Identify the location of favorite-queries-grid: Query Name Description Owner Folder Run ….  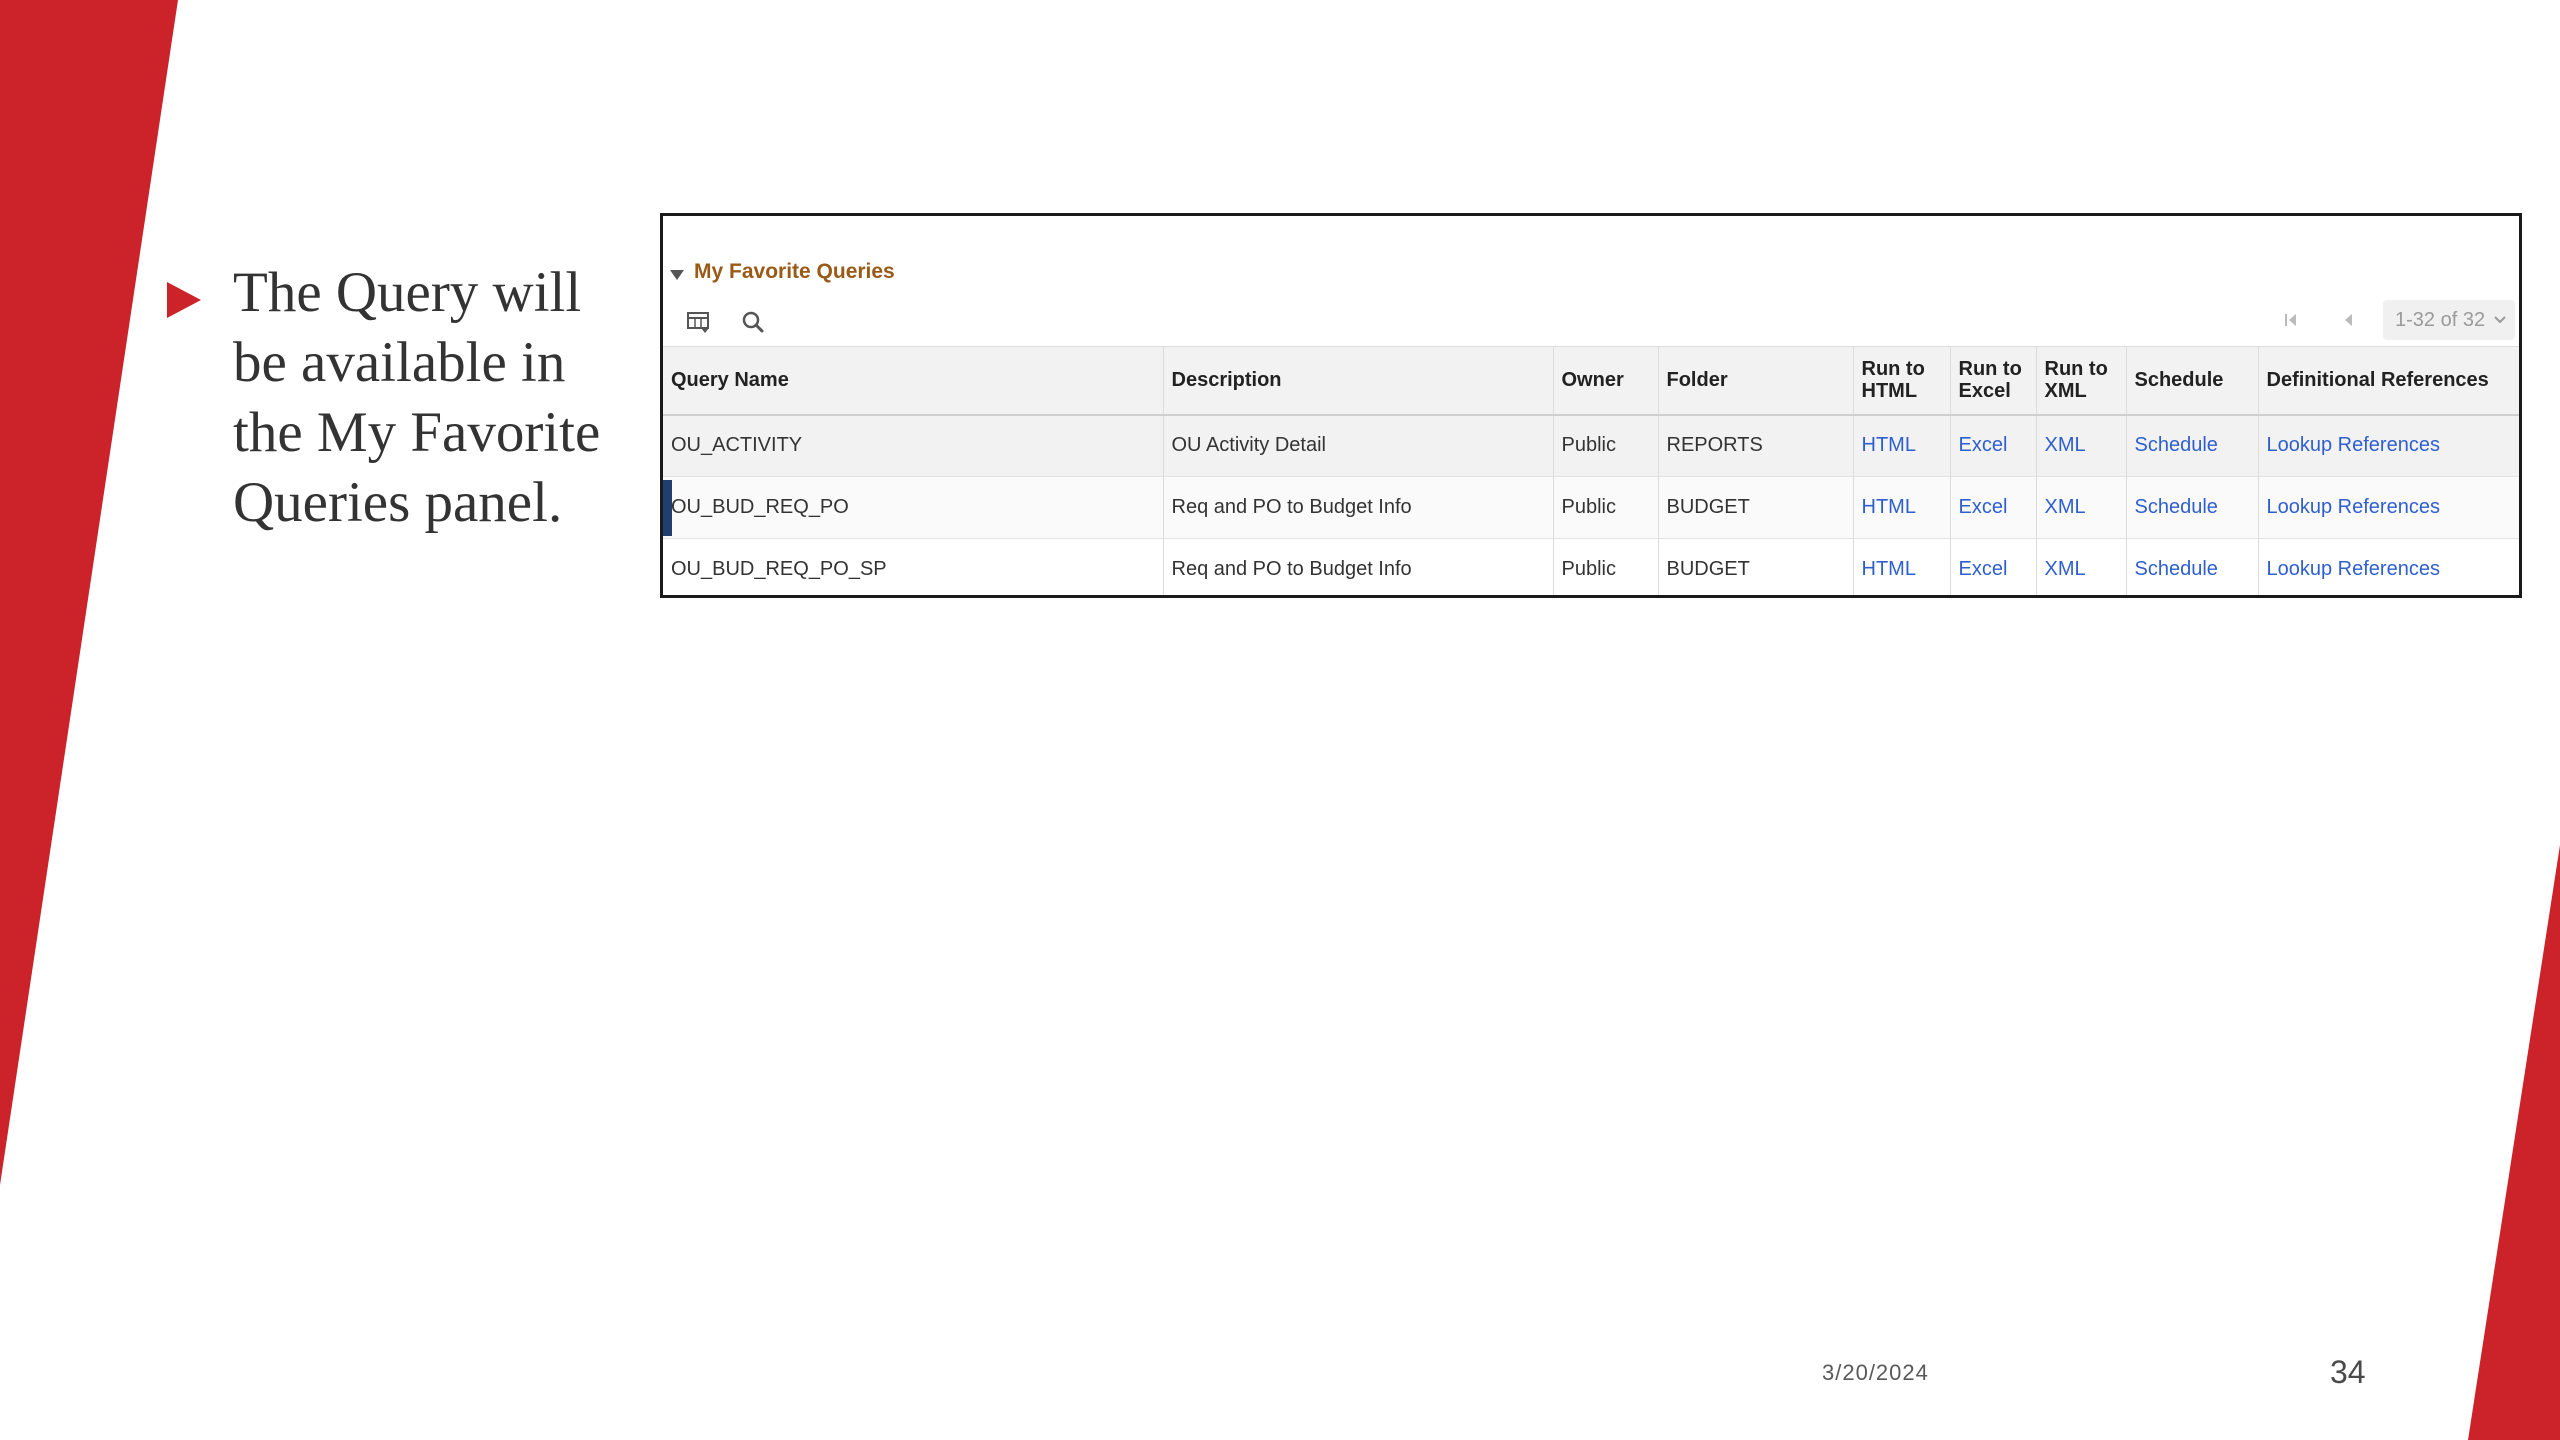
(1591, 470).